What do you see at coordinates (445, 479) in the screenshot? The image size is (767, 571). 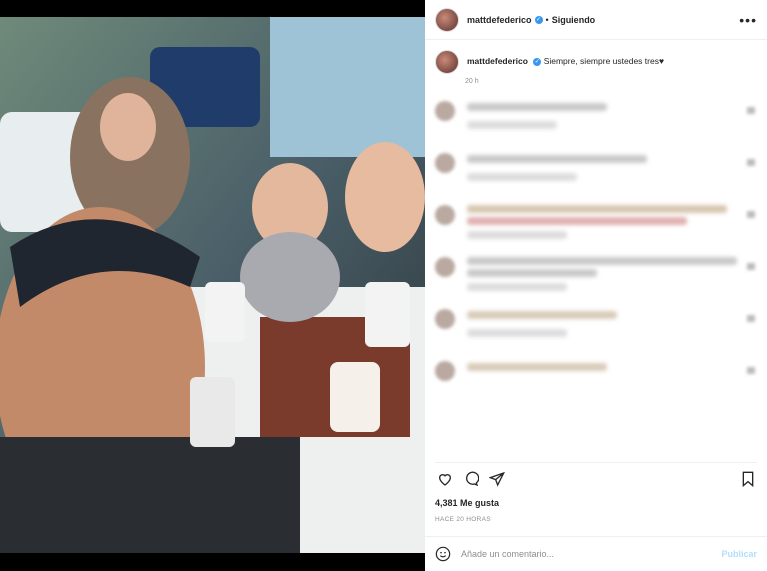 I see `heart-icon` at bounding box center [445, 479].